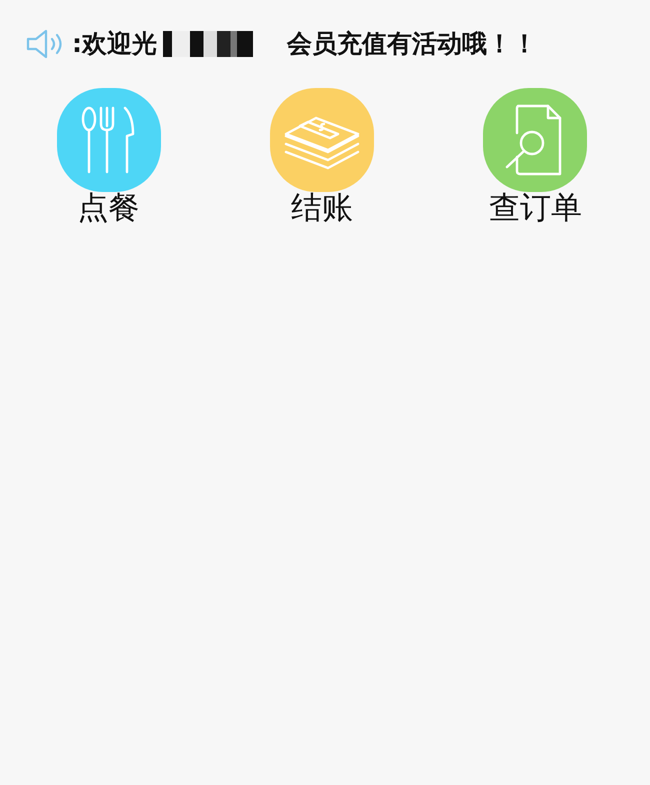 The width and height of the screenshot is (650, 785). Describe the element at coordinates (321, 209) in the screenshot. I see `menu-label: 结账` at that location.